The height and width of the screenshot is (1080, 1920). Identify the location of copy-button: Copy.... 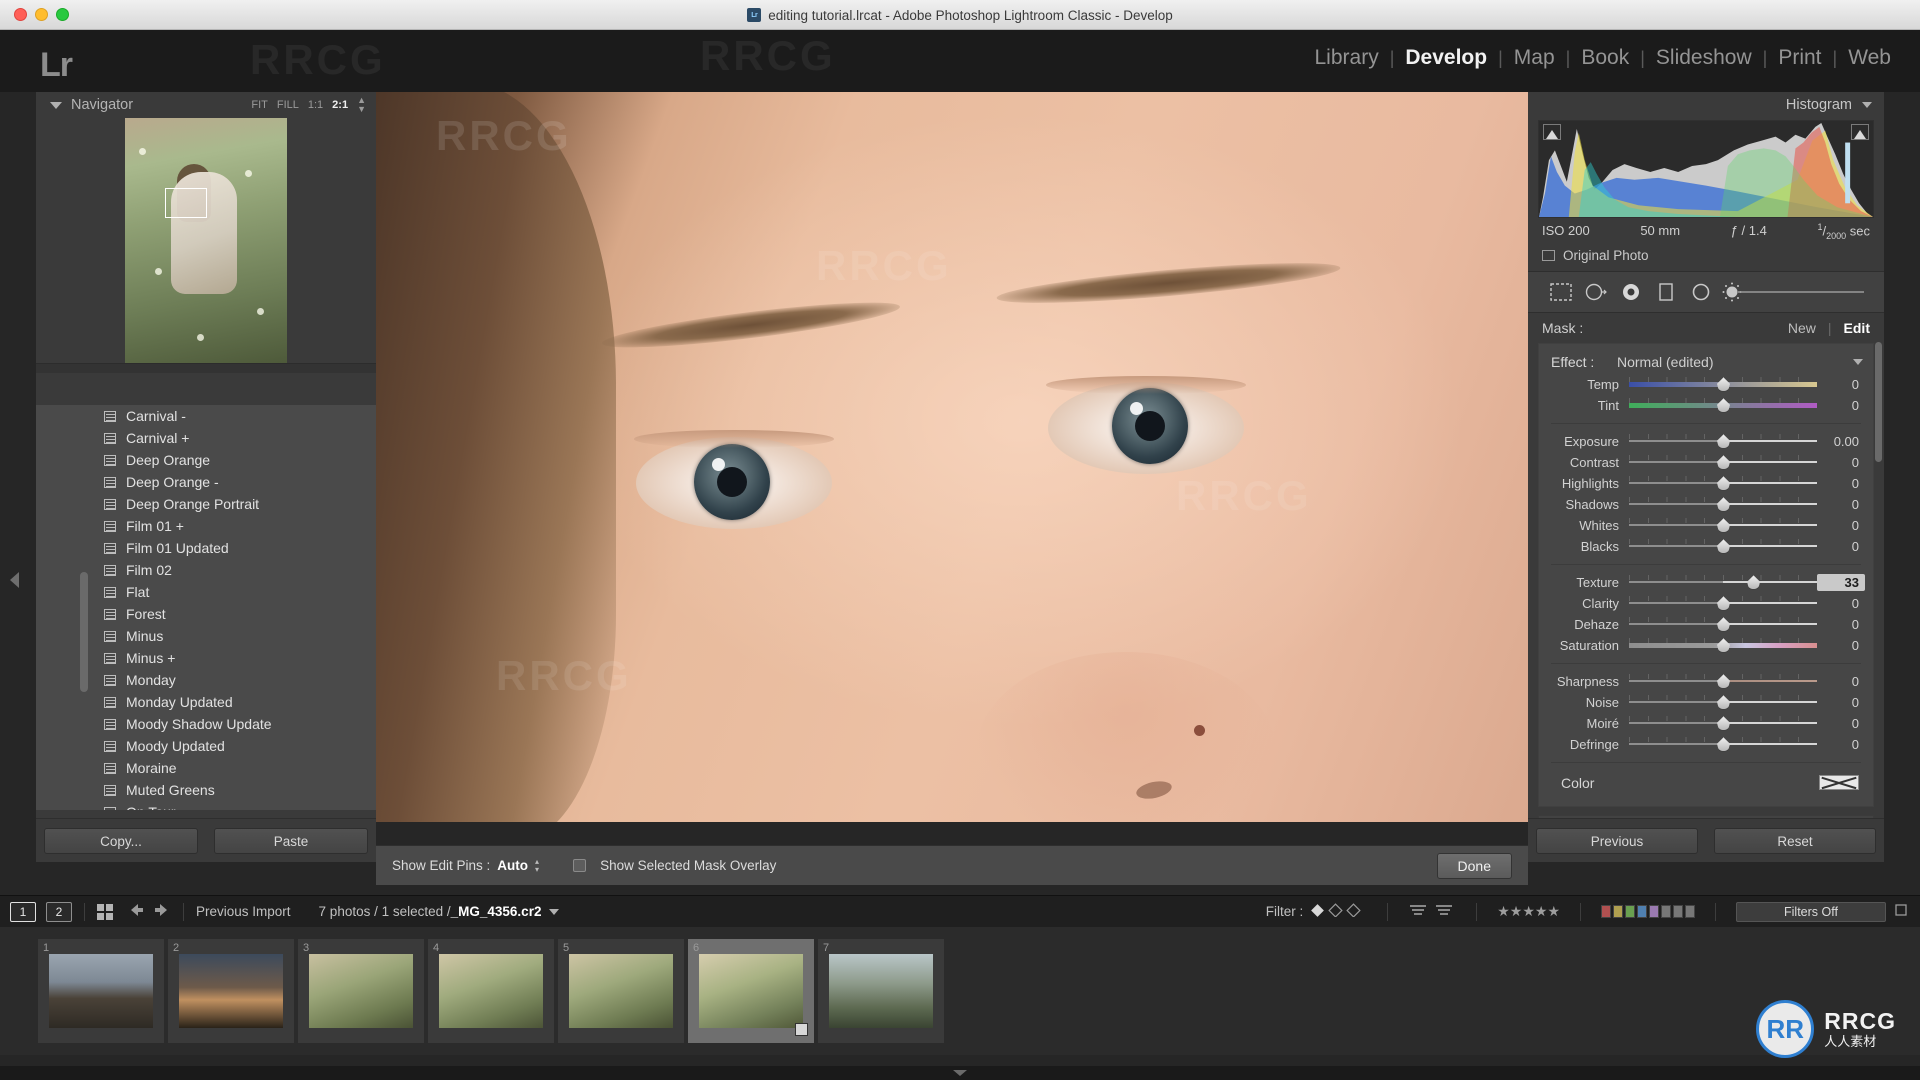
(121, 840).